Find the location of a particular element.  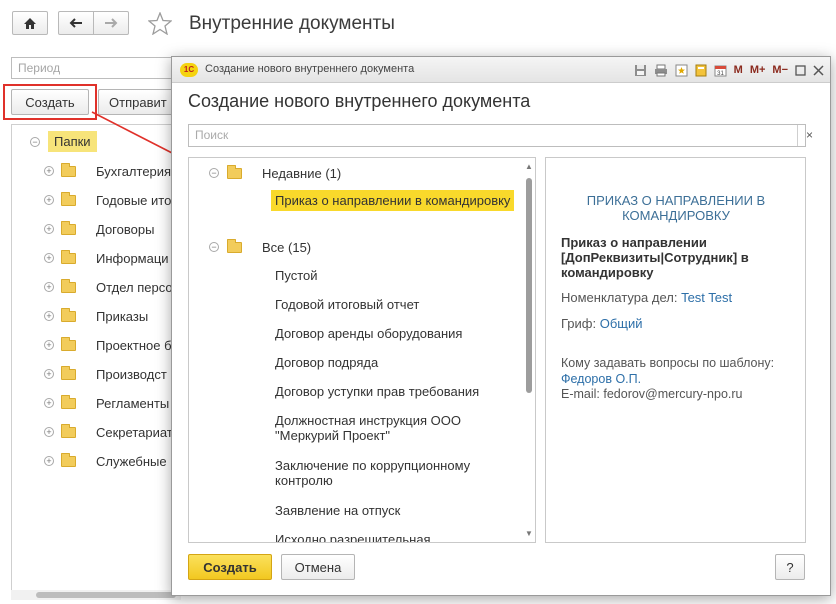

page-title: Внутренние документы is located at coordinates (292, 23).